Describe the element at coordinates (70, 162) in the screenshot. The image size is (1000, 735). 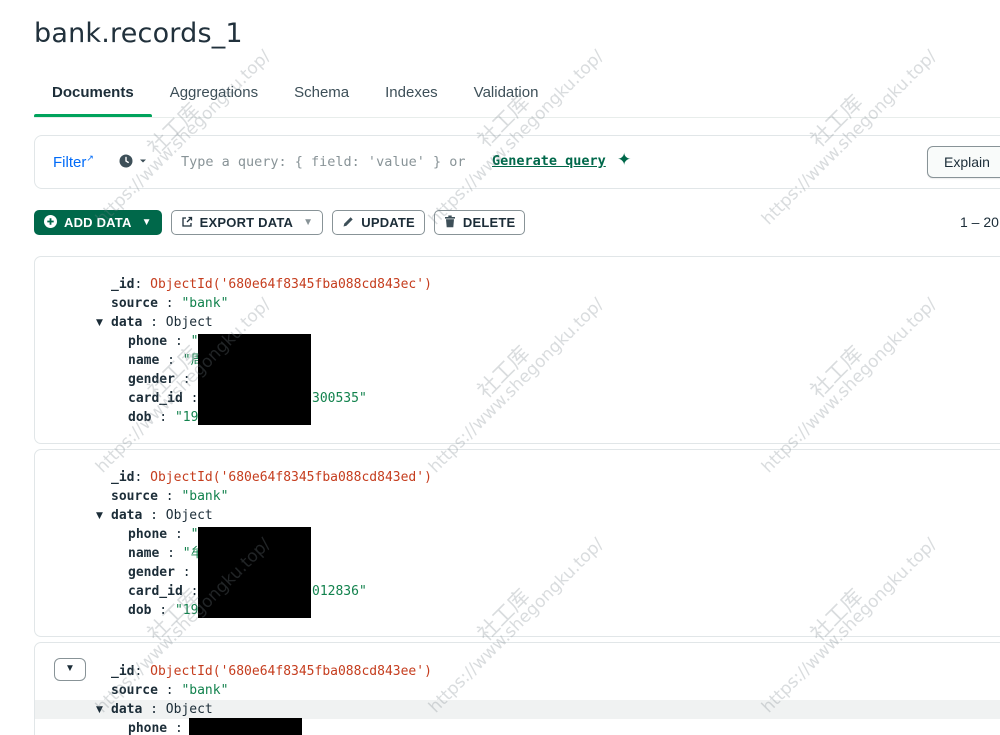
I see `filter-label: Filter` at that location.